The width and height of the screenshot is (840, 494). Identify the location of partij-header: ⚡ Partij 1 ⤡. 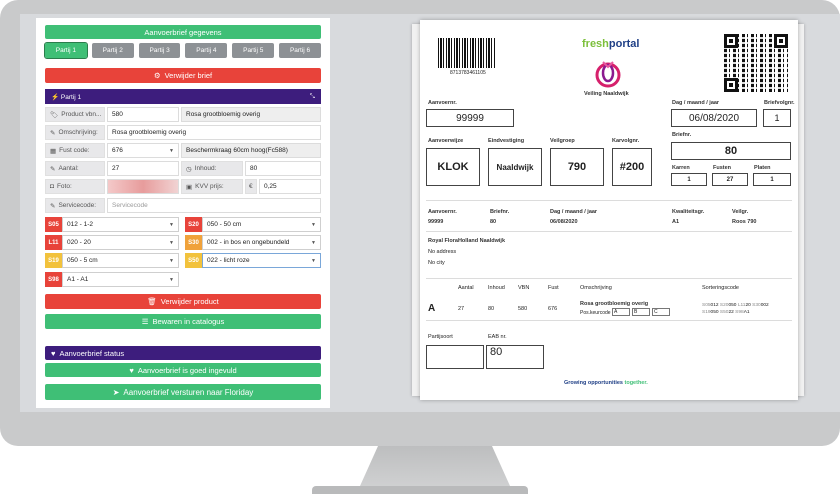
(183, 96).